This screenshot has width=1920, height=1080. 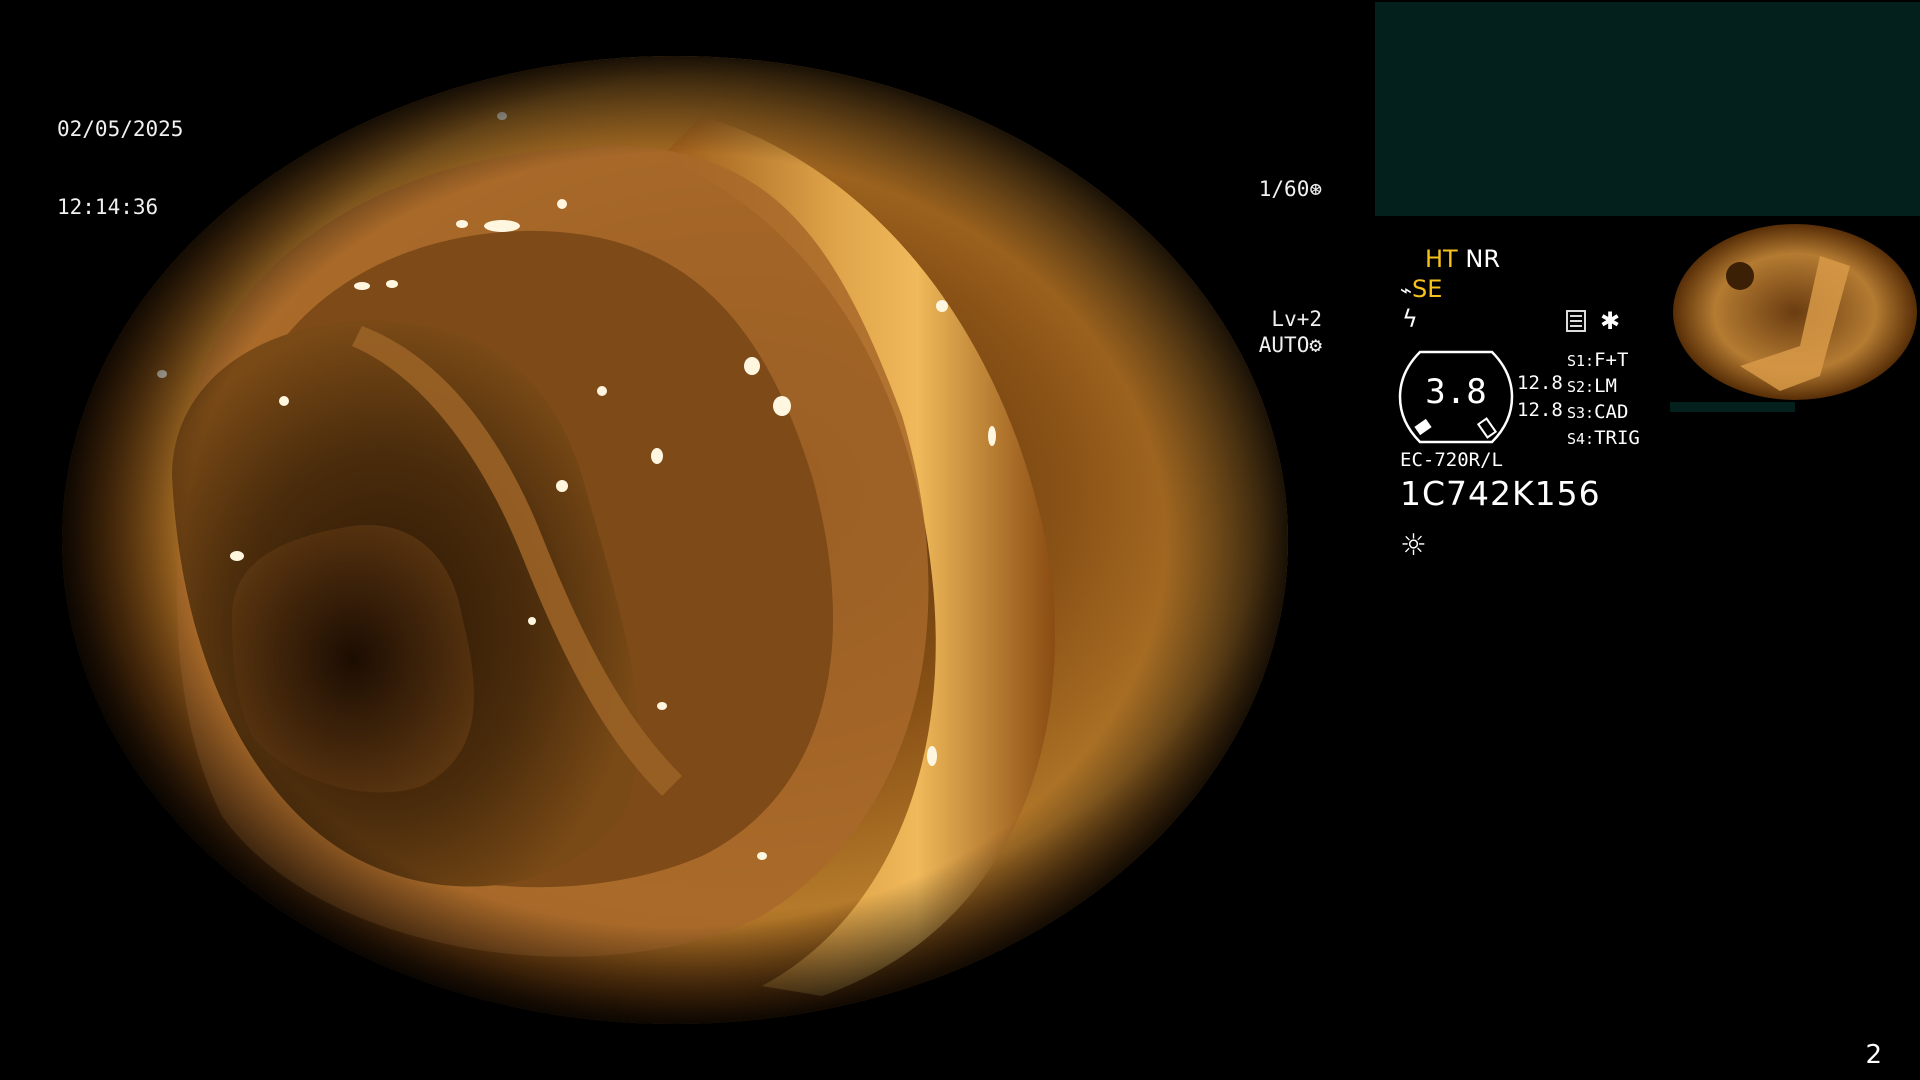 I want to click on level-text: Lv+2, so click(x=1296, y=319).